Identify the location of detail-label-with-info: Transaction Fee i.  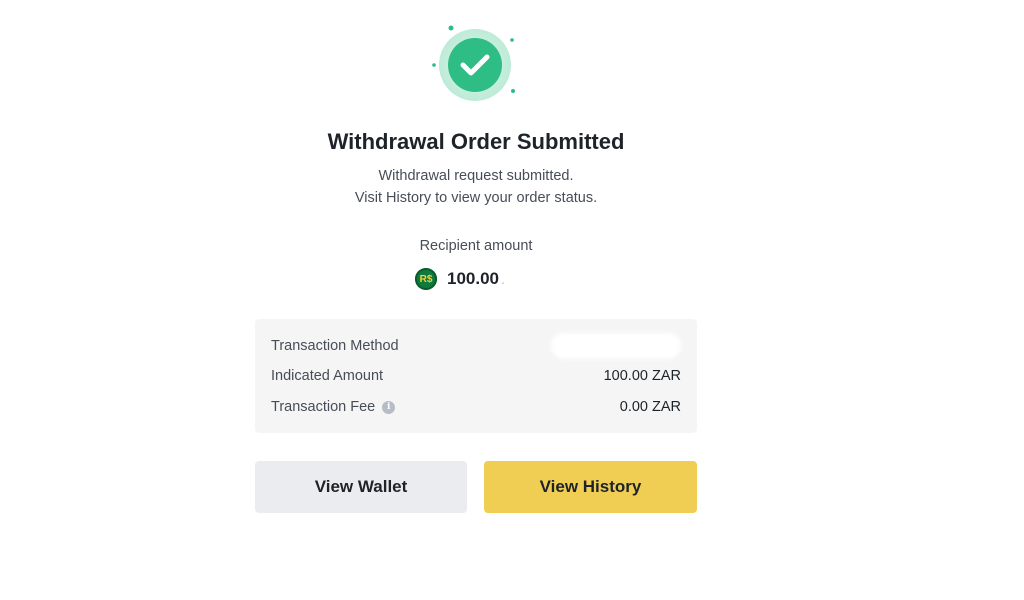
(333, 407).